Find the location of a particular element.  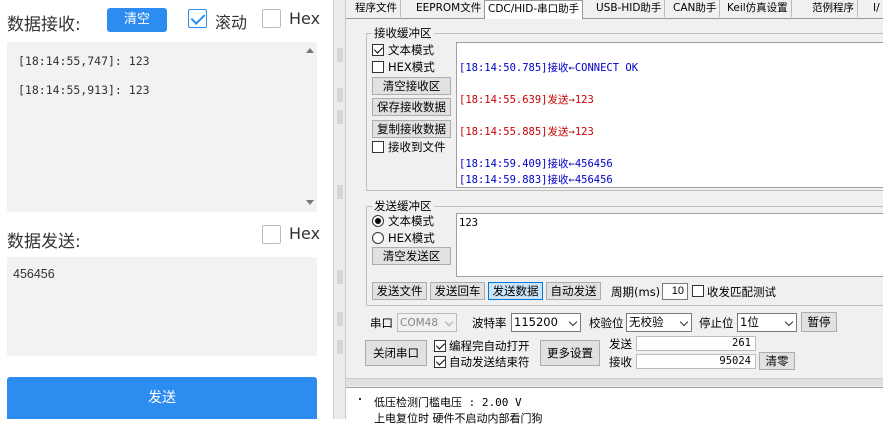

tab-io: I/ is located at coordinates (876, 8).